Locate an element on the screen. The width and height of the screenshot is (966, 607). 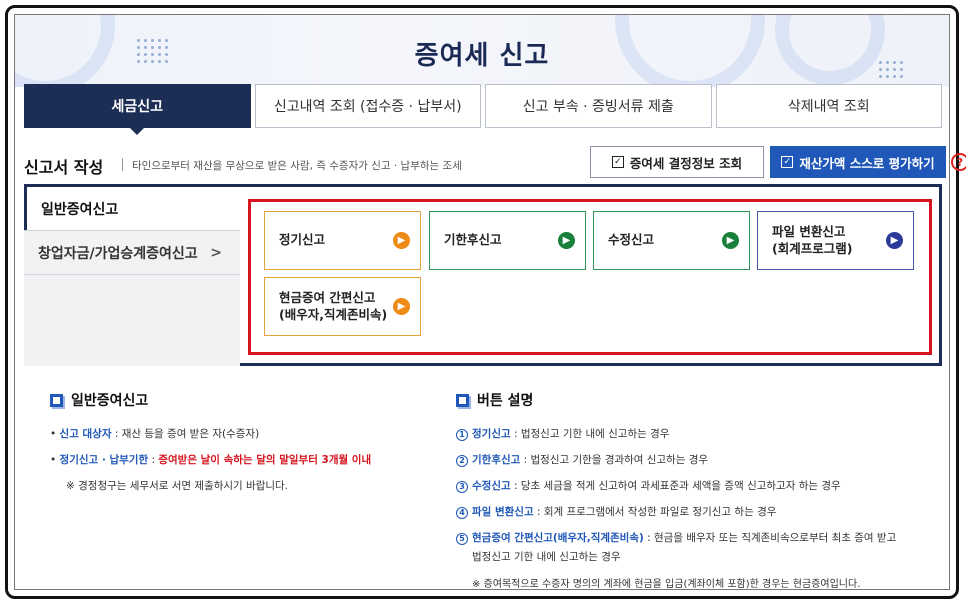
page-title: 증여세 신고 is located at coordinates (482, 56).